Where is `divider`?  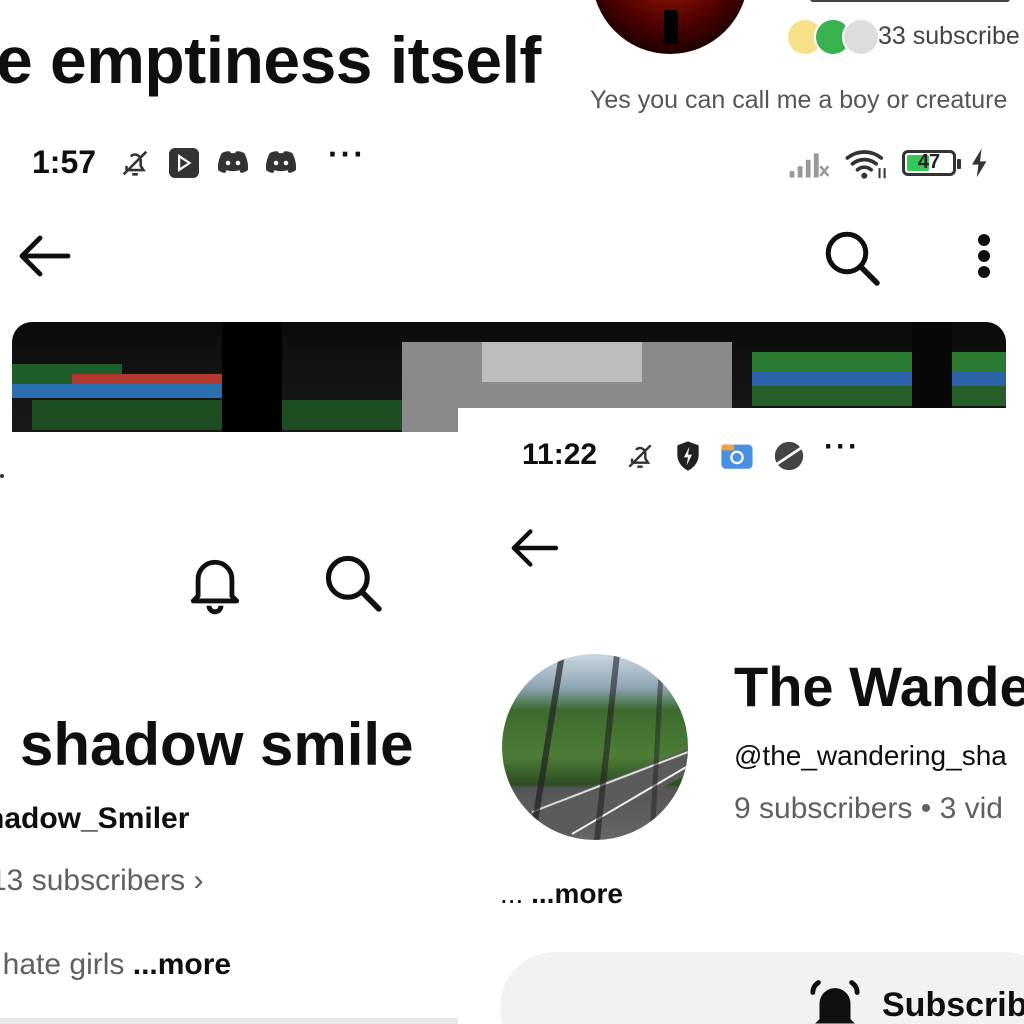
divider is located at coordinates (229, 1021).